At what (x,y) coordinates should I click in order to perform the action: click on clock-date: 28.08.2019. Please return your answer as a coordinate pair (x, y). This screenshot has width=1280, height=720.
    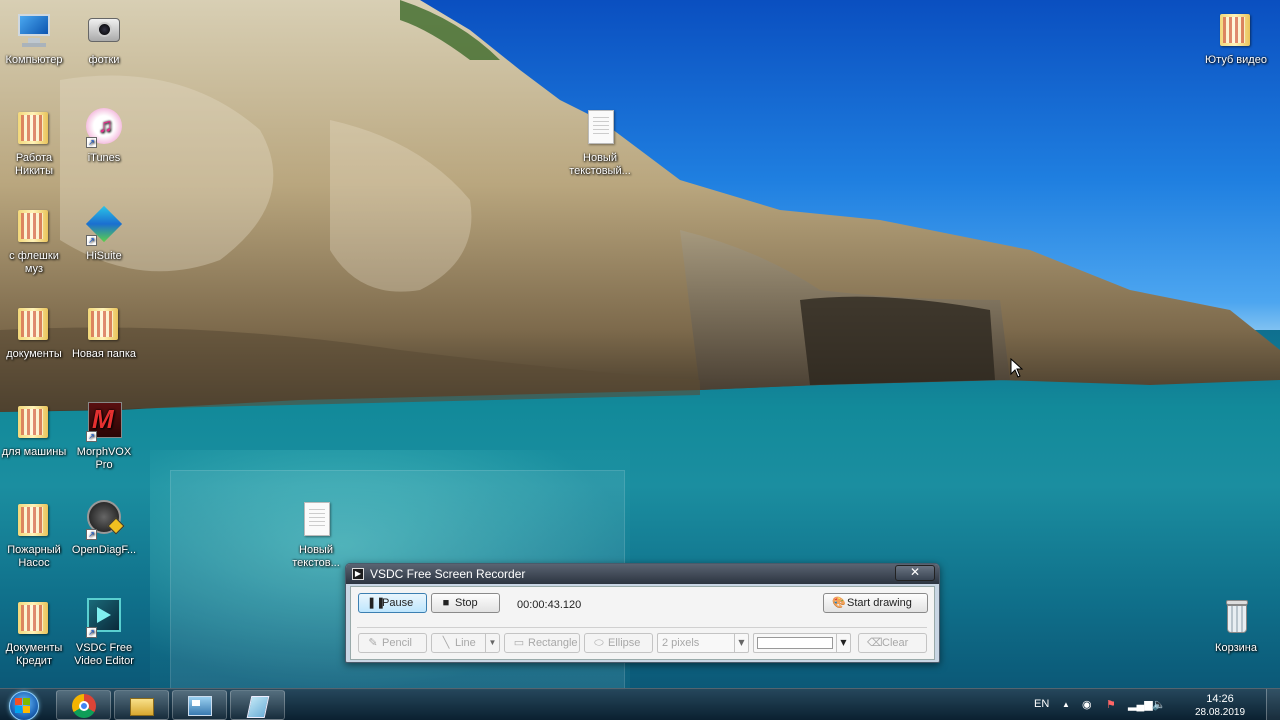
    Looking at the image, I should click on (1220, 712).